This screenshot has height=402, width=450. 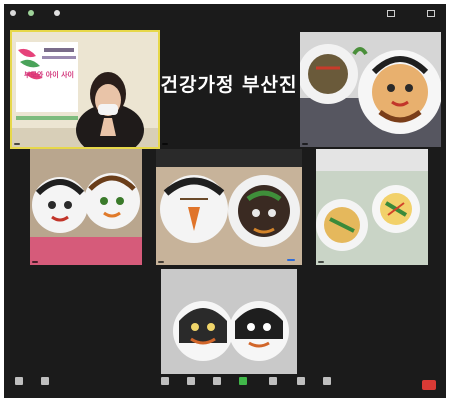 I want to click on participant-display-name: 건강가정 부산진, so click(x=229, y=85).